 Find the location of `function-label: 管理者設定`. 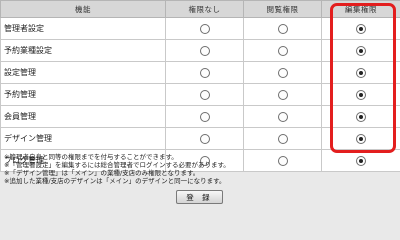

function-label: 管理者設定 is located at coordinates (83, 28).